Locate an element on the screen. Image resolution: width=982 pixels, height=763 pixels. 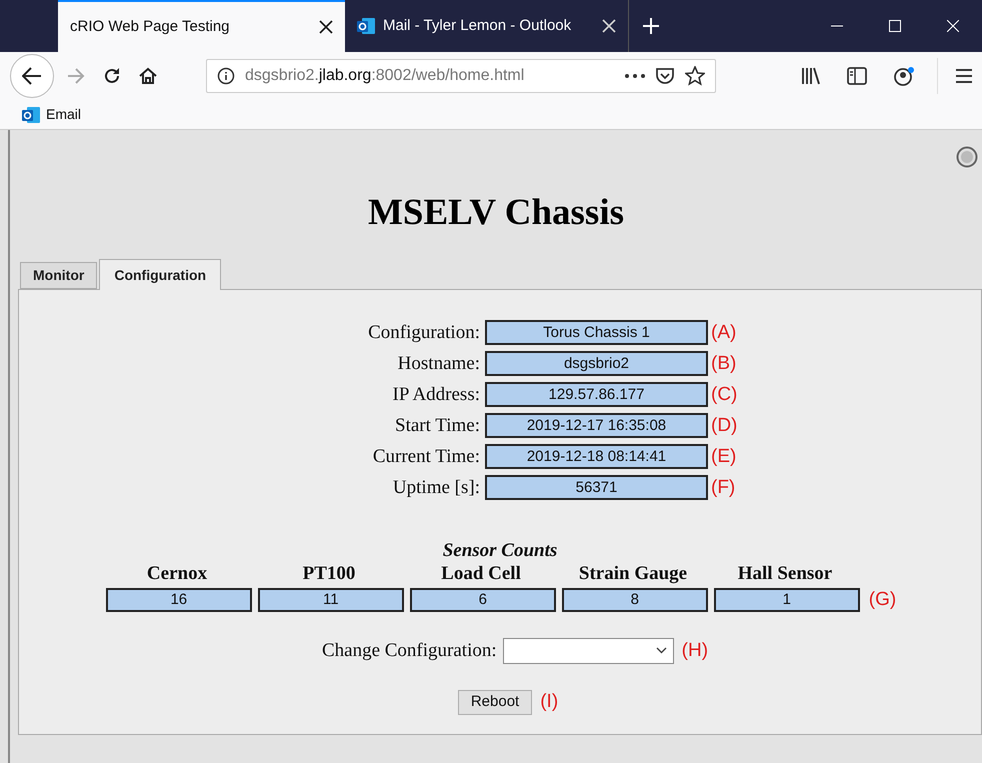
back-button is located at coordinates (32, 76).